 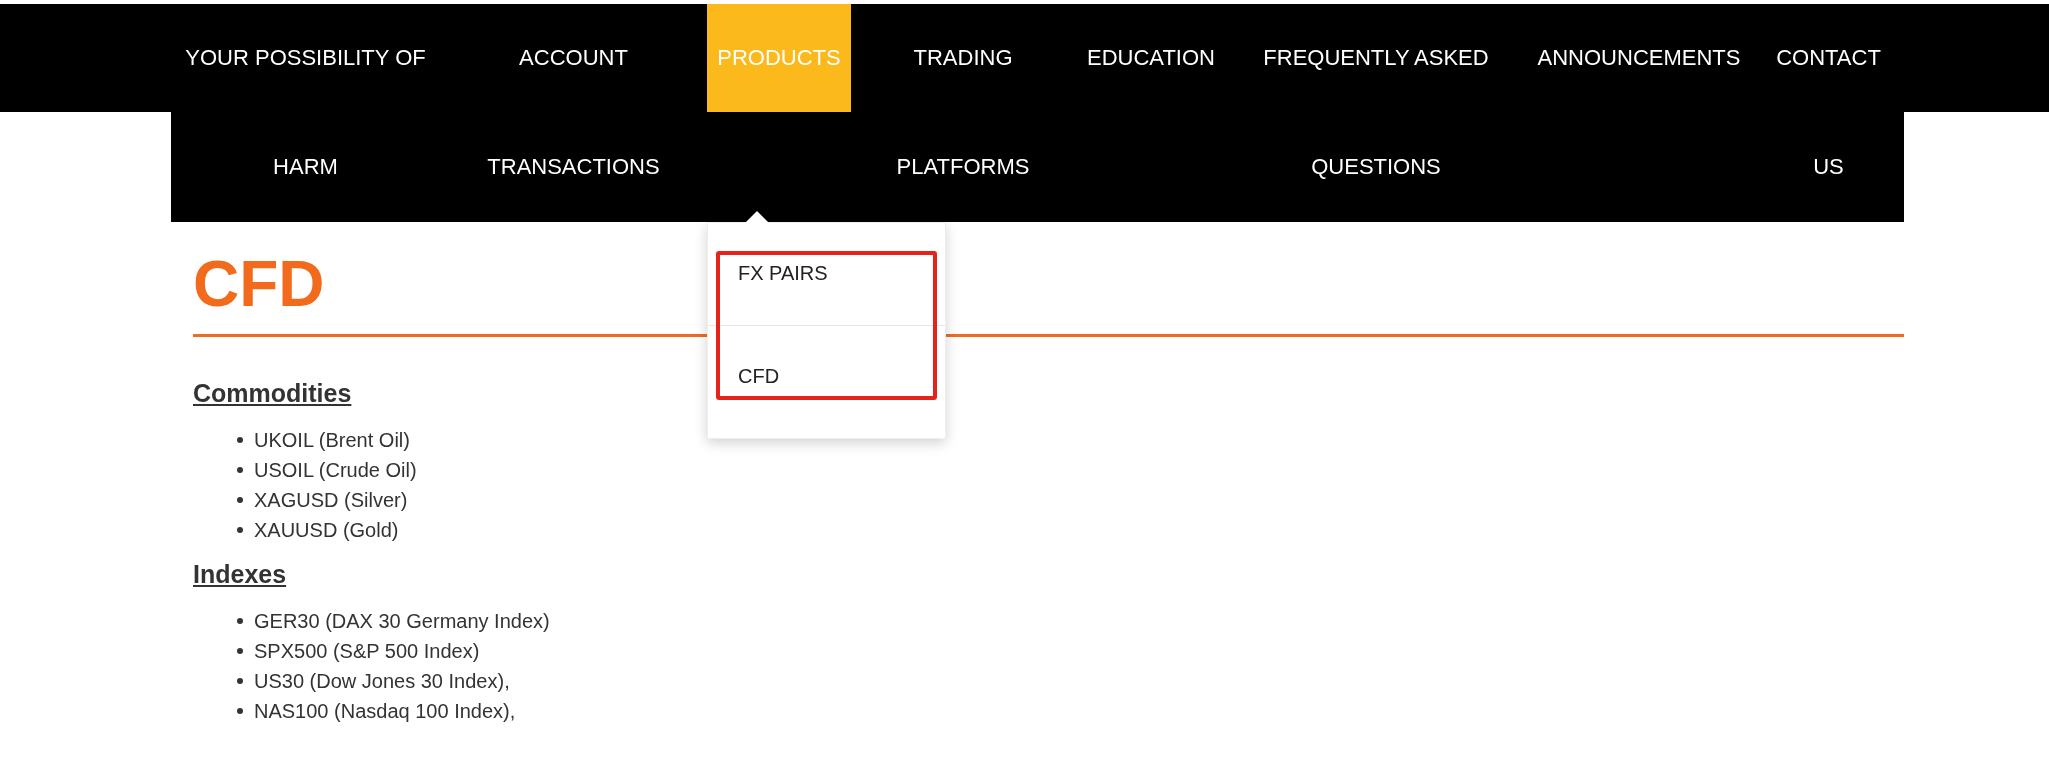 What do you see at coordinates (367, 651) in the screenshot?
I see `list-item: SPX500 (S&P 500 Index)` at bounding box center [367, 651].